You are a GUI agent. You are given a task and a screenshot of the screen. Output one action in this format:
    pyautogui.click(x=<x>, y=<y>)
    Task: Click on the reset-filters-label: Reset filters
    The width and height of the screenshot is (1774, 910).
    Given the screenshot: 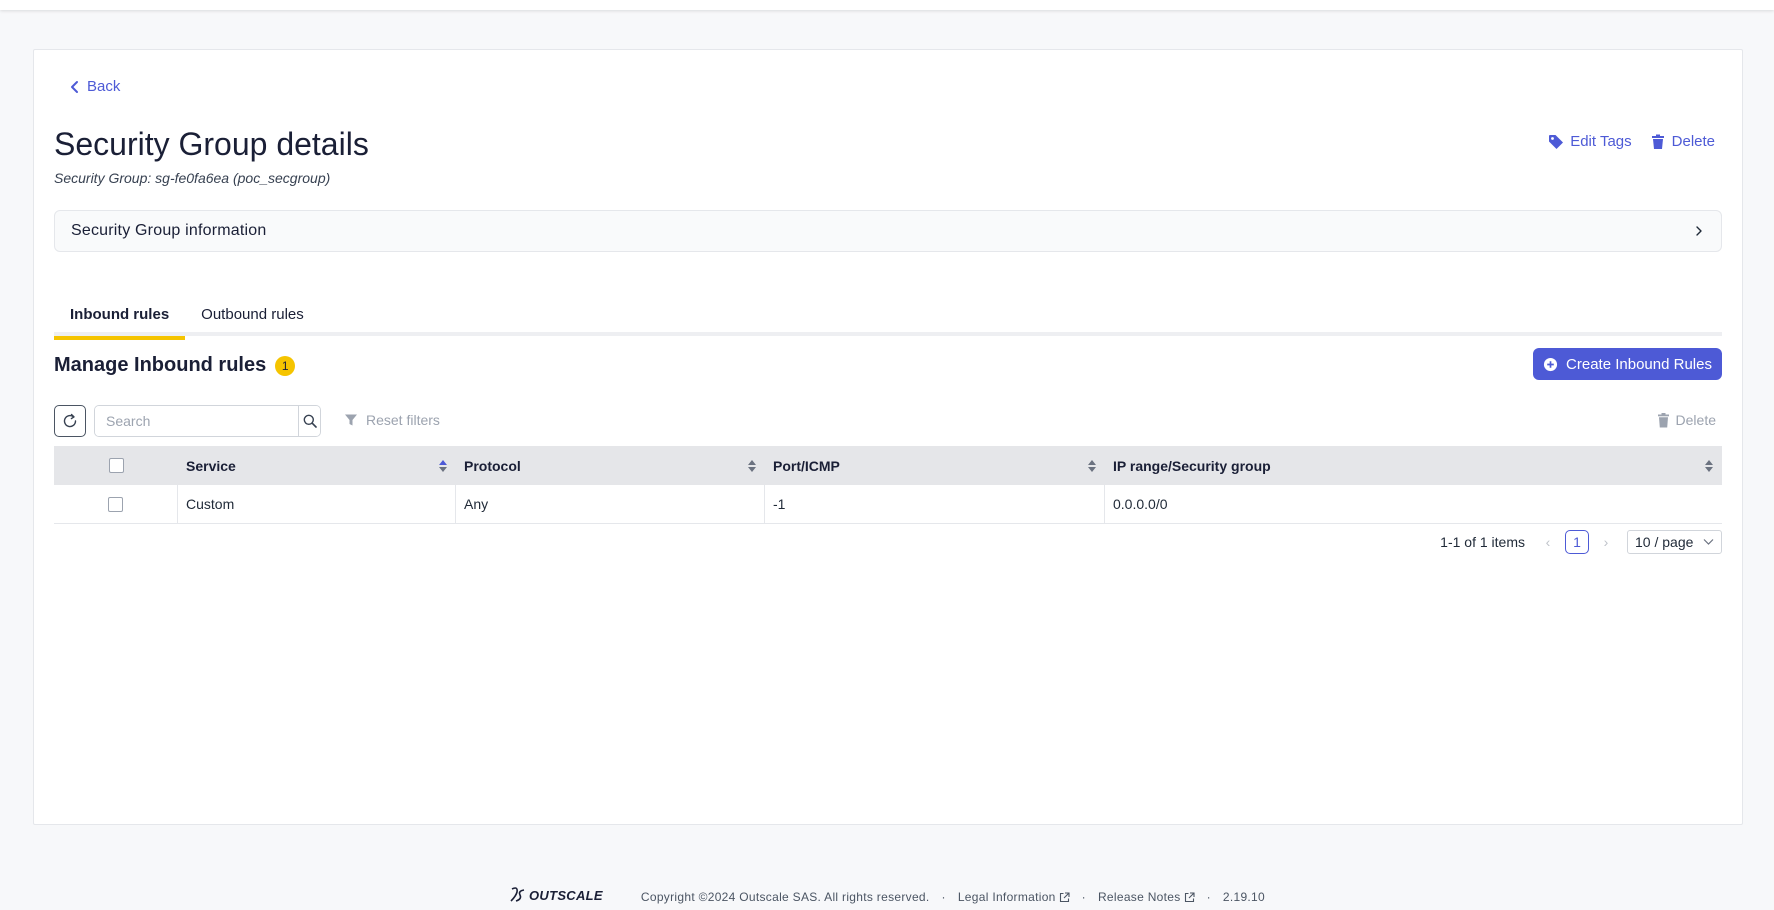 What is the action you would take?
    pyautogui.click(x=403, y=420)
    